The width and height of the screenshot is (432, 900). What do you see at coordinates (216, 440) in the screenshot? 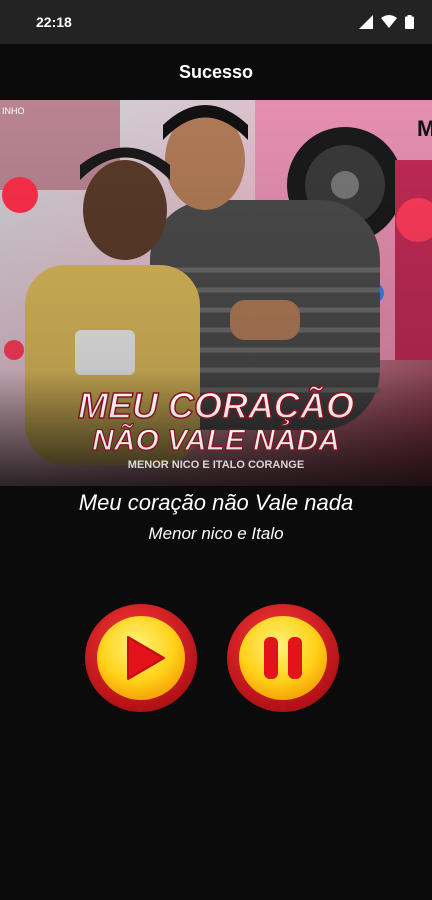
I see `cover-headline-2: NÃO VALE NADA` at bounding box center [216, 440].